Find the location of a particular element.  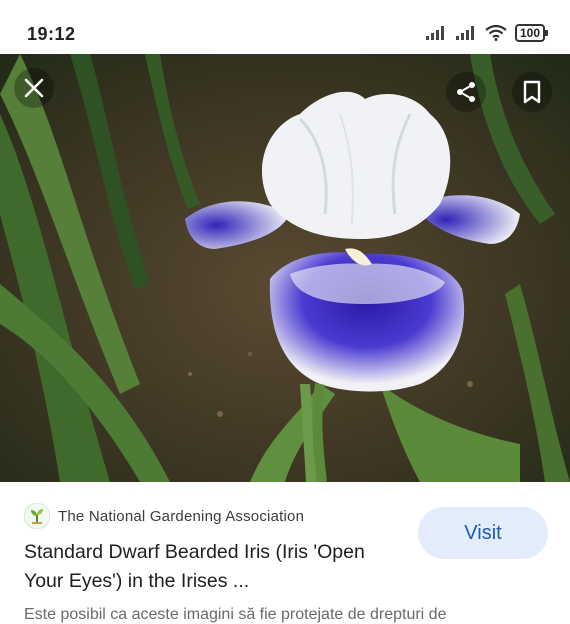

bookmark-icon is located at coordinates (532, 92).